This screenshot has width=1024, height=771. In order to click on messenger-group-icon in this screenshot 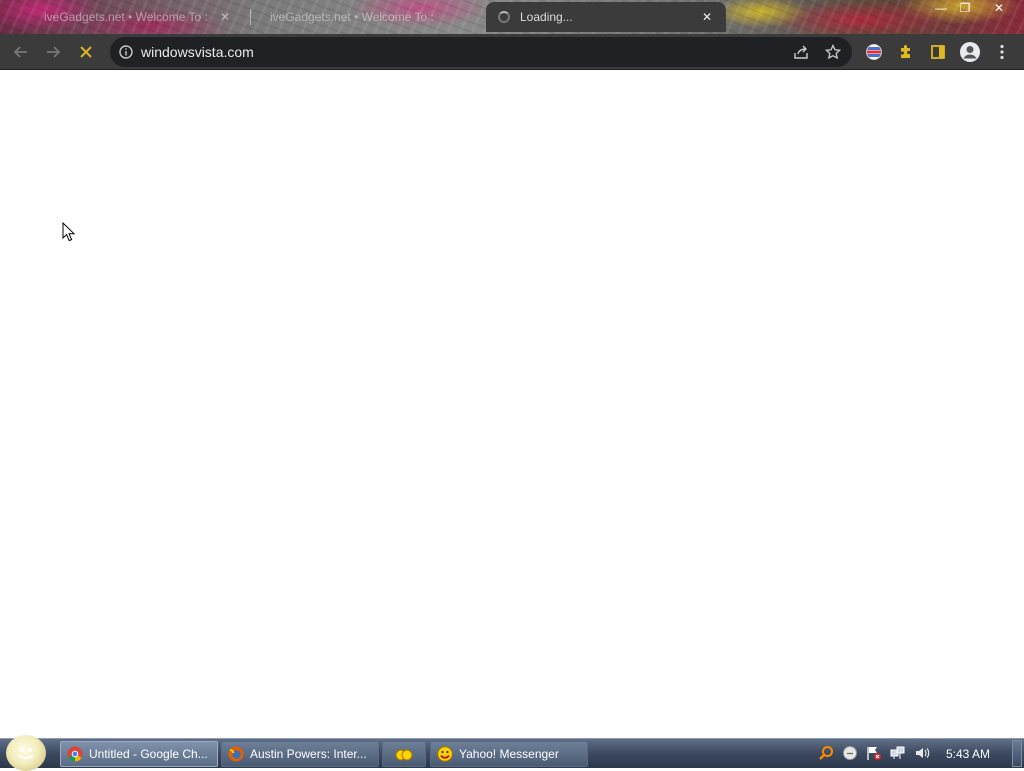, I will do `click(404, 755)`.